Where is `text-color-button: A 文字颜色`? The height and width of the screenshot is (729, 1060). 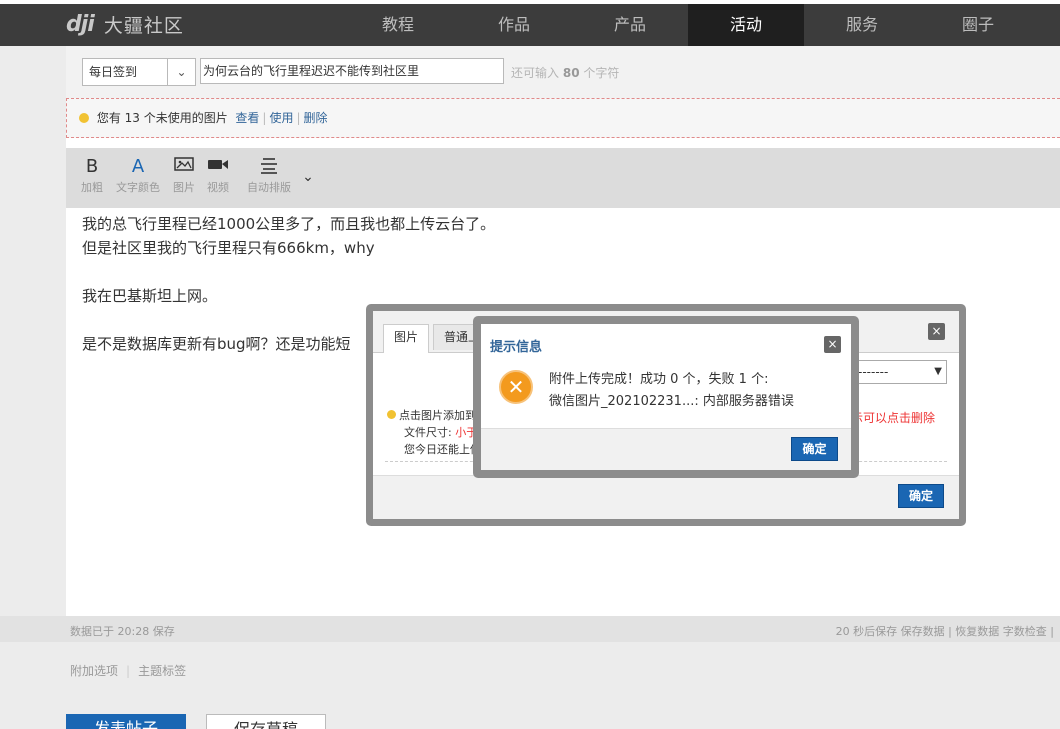
text-color-button: A 文字颜色 is located at coordinates (138, 175).